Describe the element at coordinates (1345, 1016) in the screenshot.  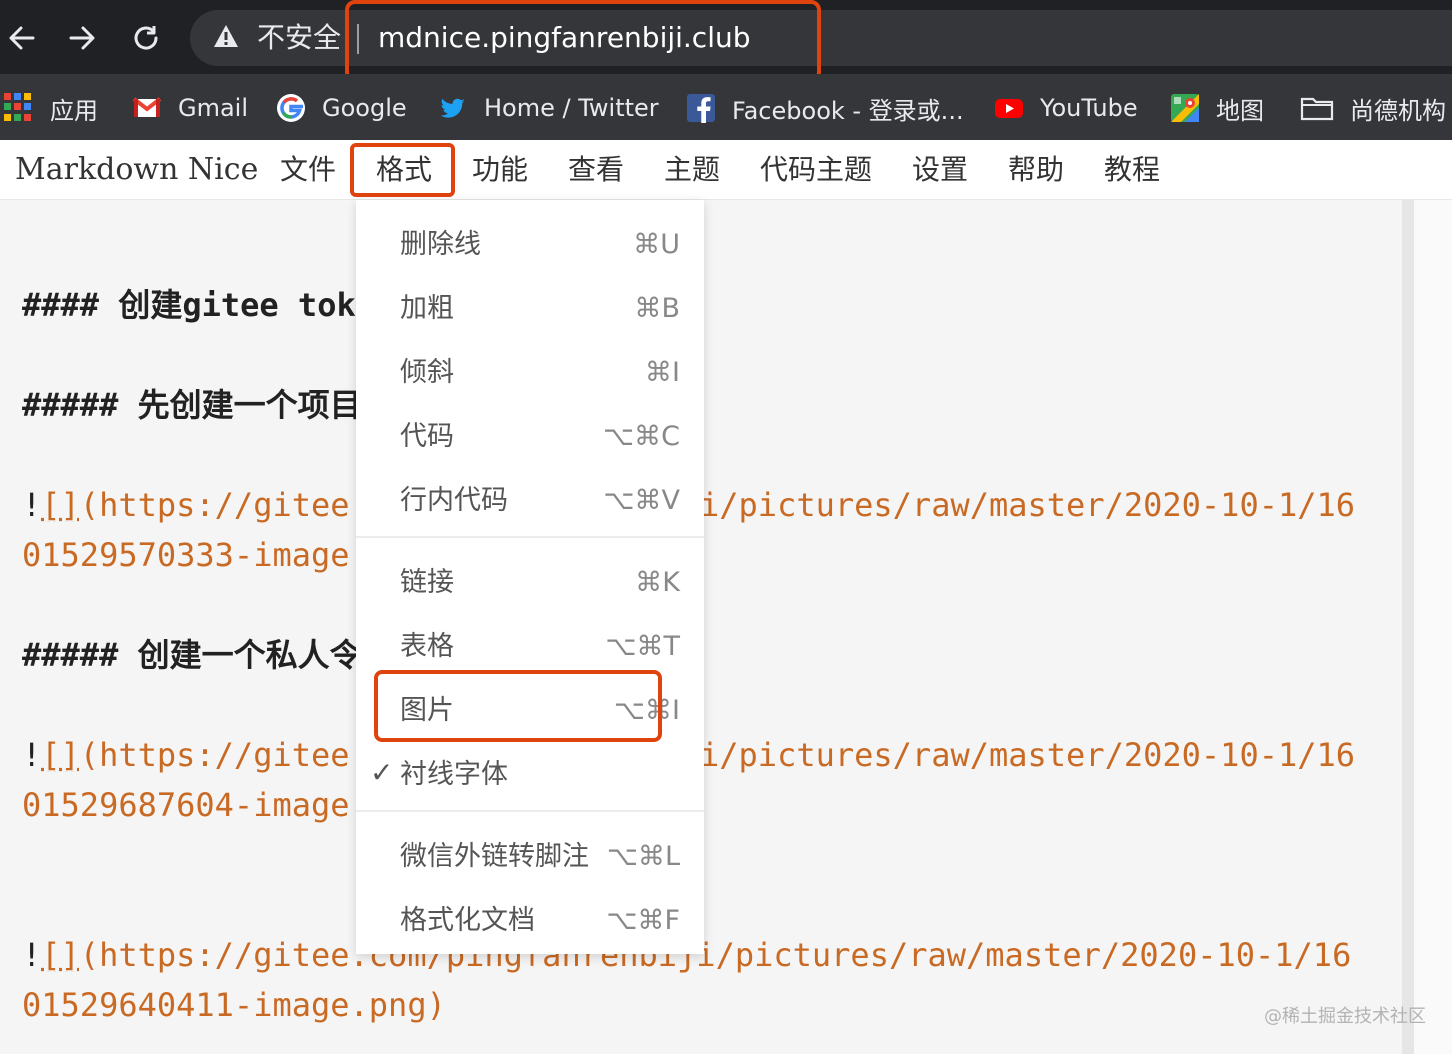
I see `watermark: @稀土掘金技术社区` at that location.